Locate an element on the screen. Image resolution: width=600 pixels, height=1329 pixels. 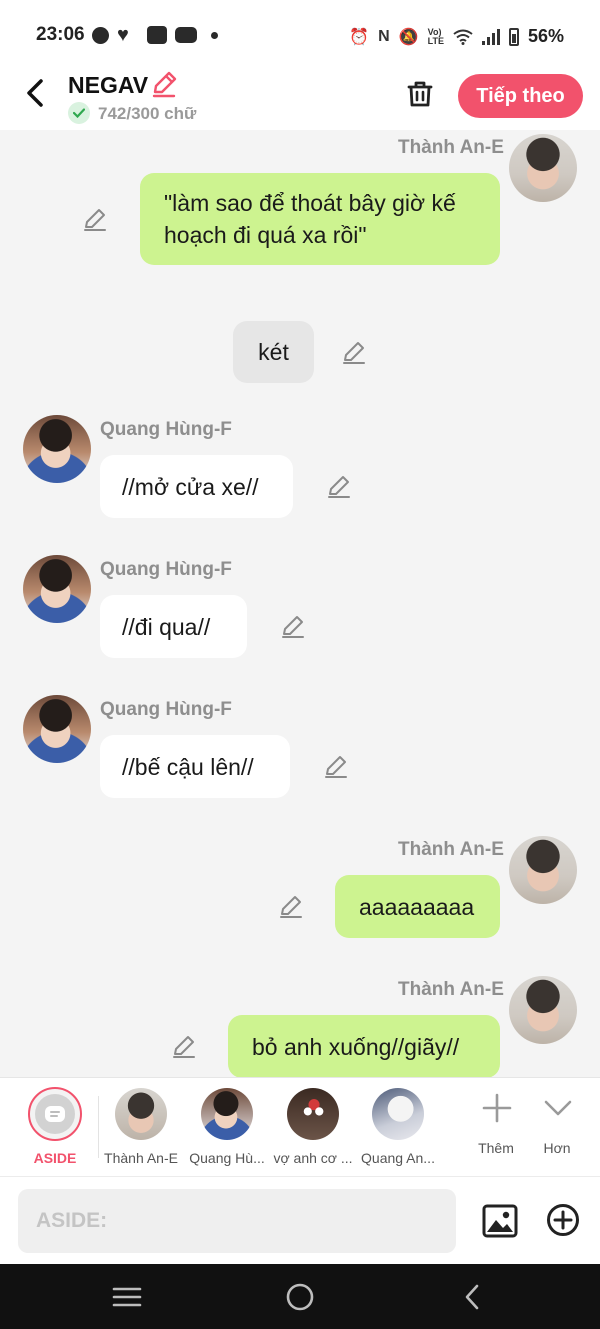
recent-apps-button is located at coordinates (127, 1297).